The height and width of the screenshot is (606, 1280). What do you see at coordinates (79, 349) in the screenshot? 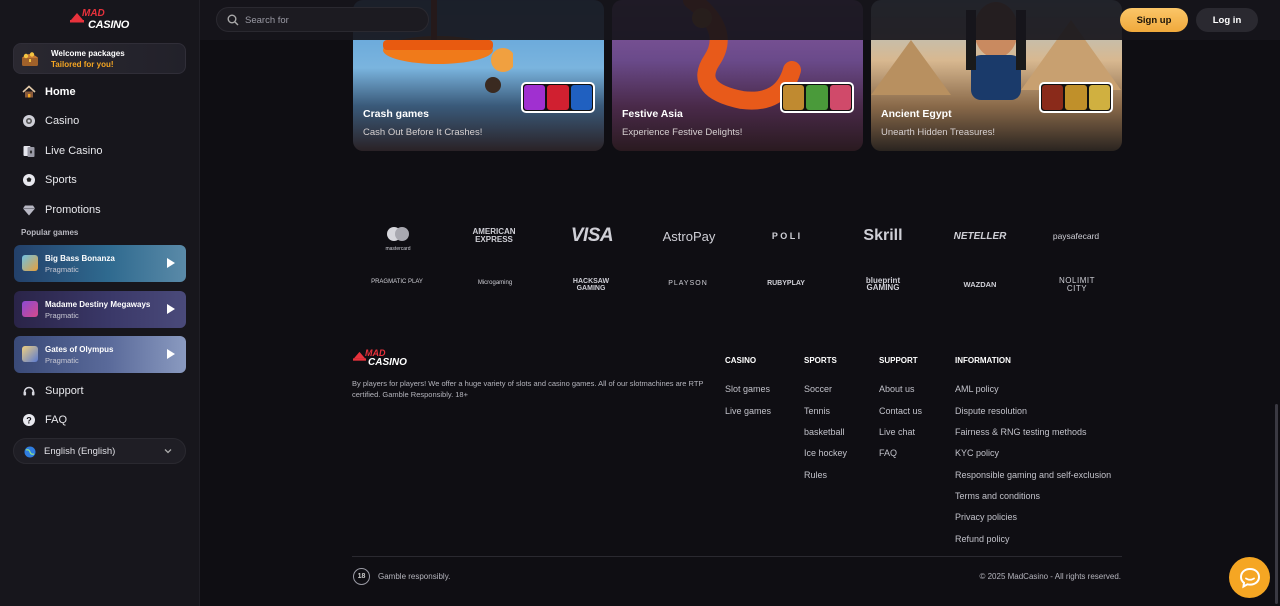
I see `game-name: Gates of Olympus` at bounding box center [79, 349].